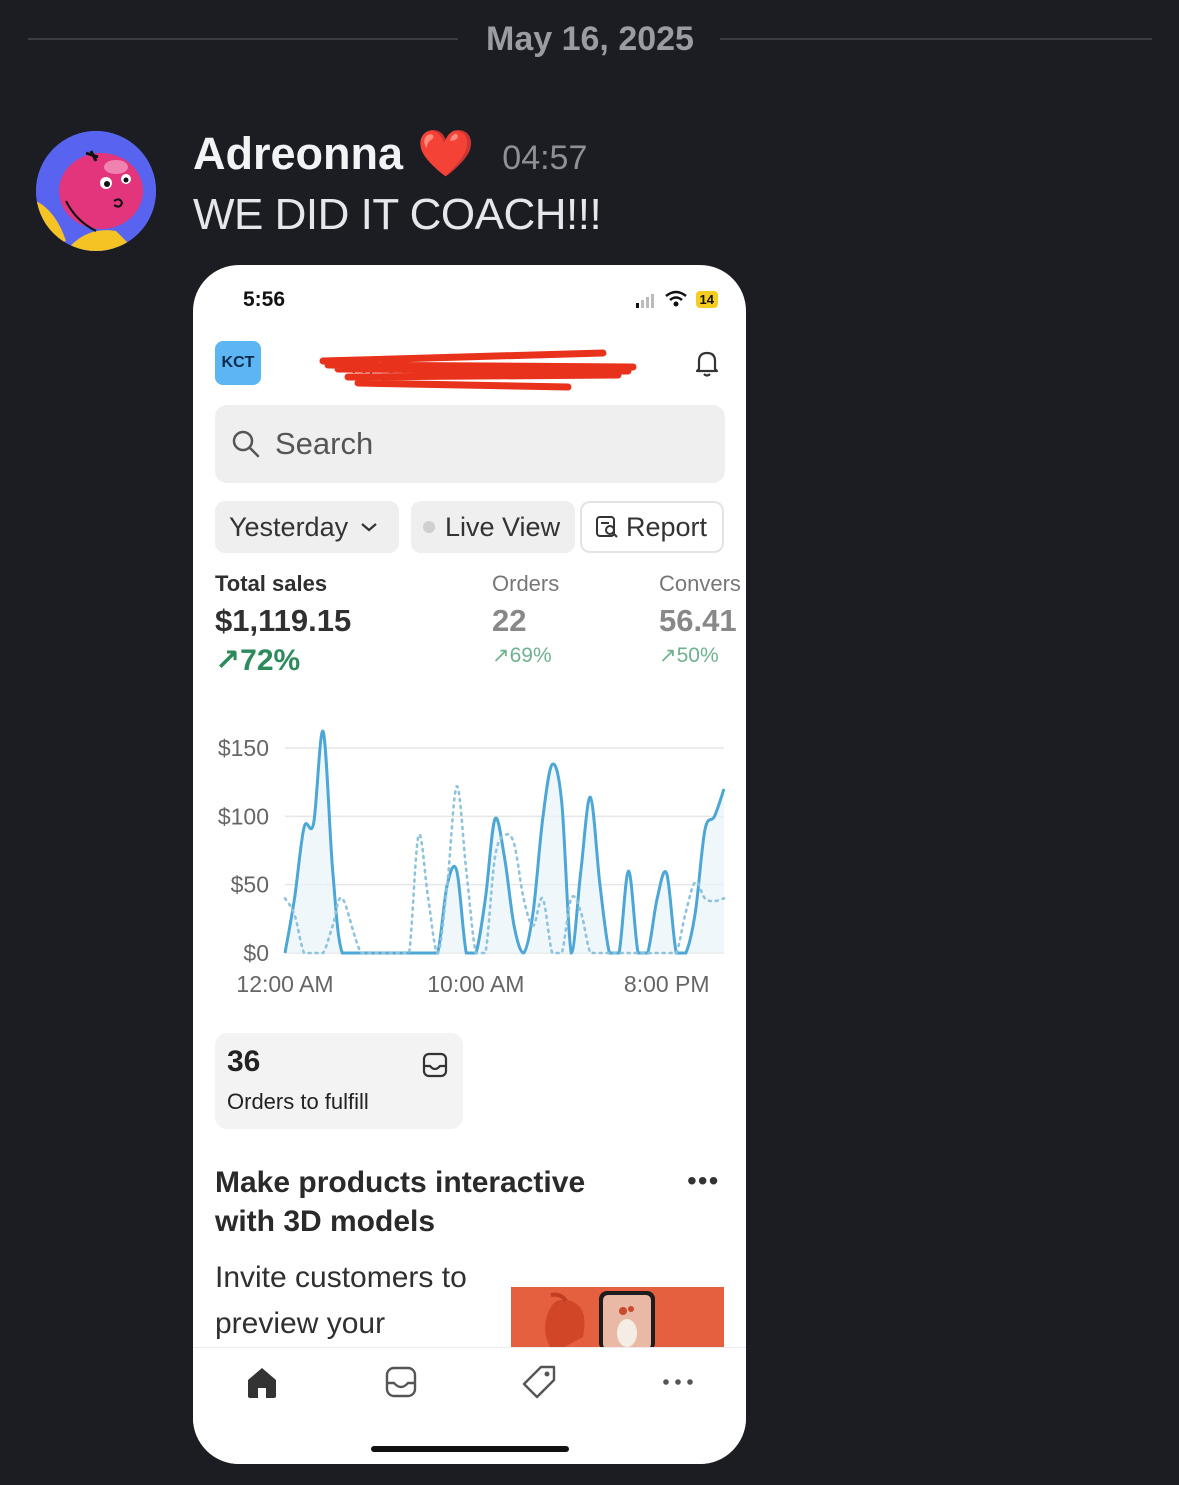  I want to click on date-range-select: Yesterday, so click(307, 527).